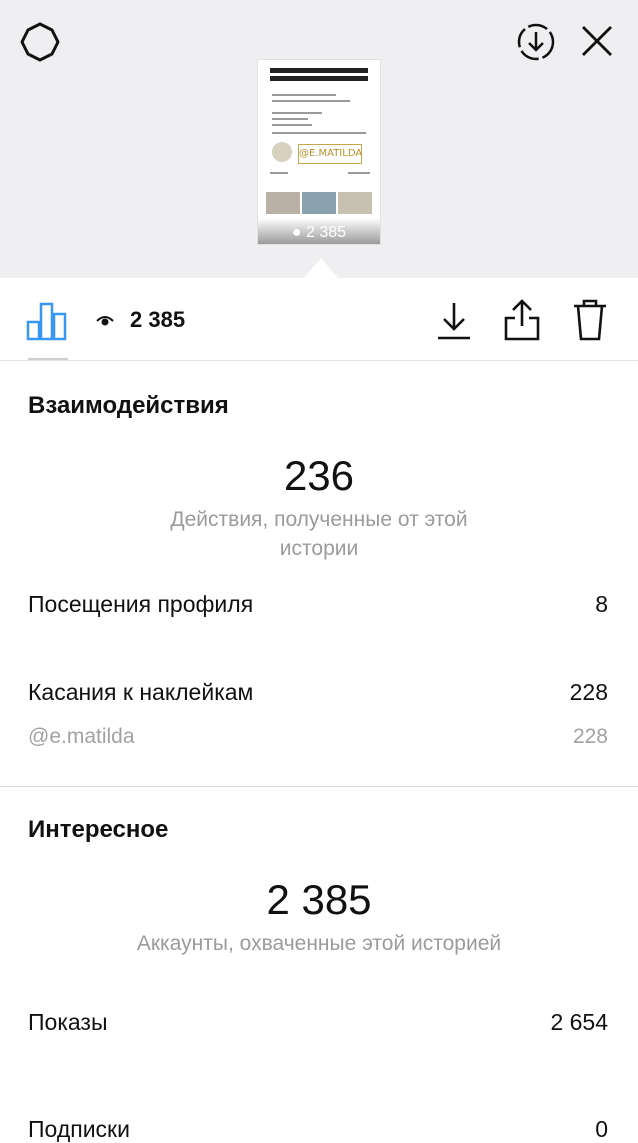 The height and width of the screenshot is (1143, 638). What do you see at coordinates (81, 736) in the screenshot?
I see `sticker-mention-label: @e.matilda` at bounding box center [81, 736].